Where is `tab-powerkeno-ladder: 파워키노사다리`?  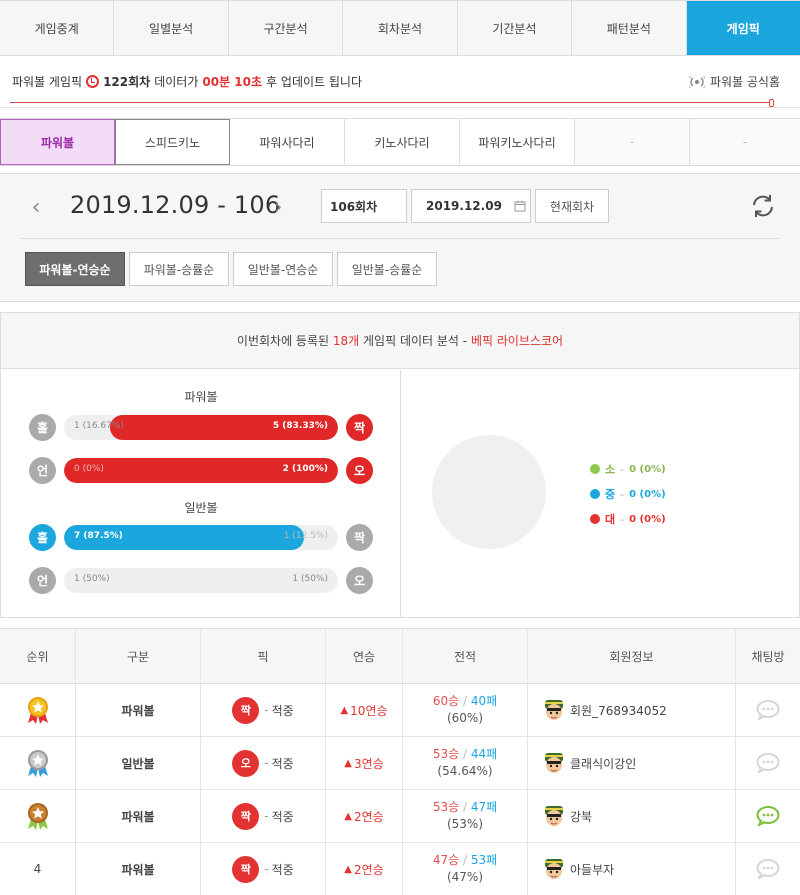 tab-powerkeno-ladder: 파워키노사다리 is located at coordinates (517, 142).